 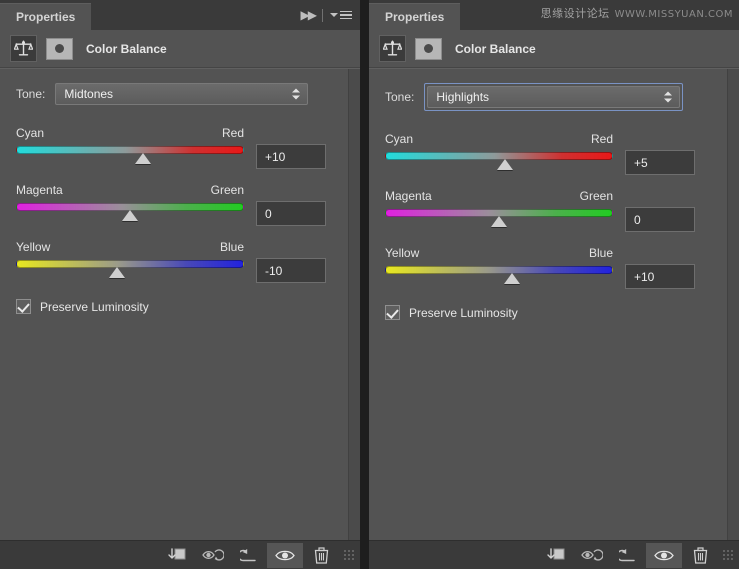 I want to click on slider-value-input-cyan-red: +10, so click(x=291, y=156).